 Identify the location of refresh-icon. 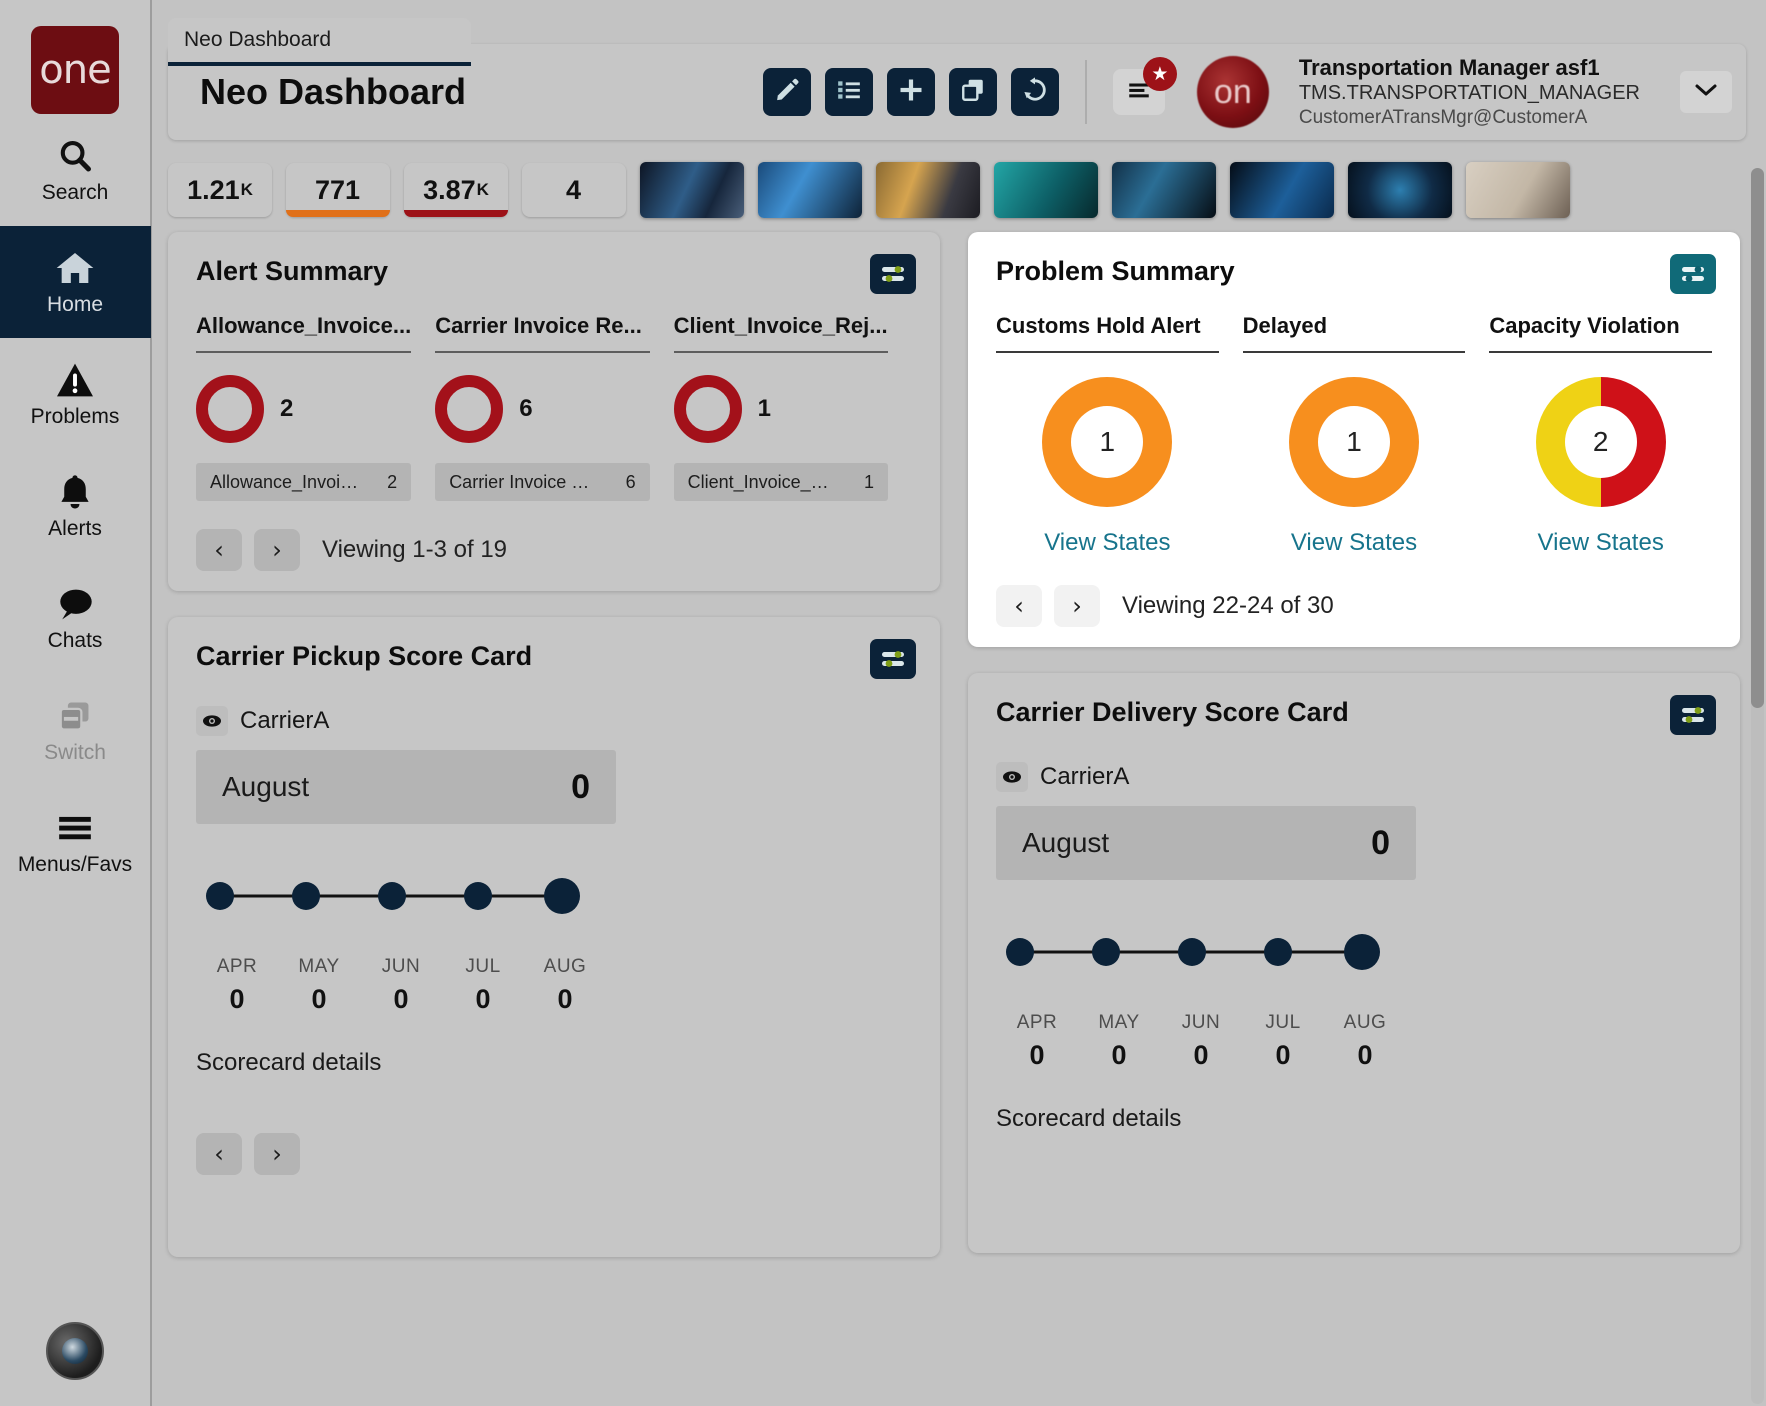
(1035, 92).